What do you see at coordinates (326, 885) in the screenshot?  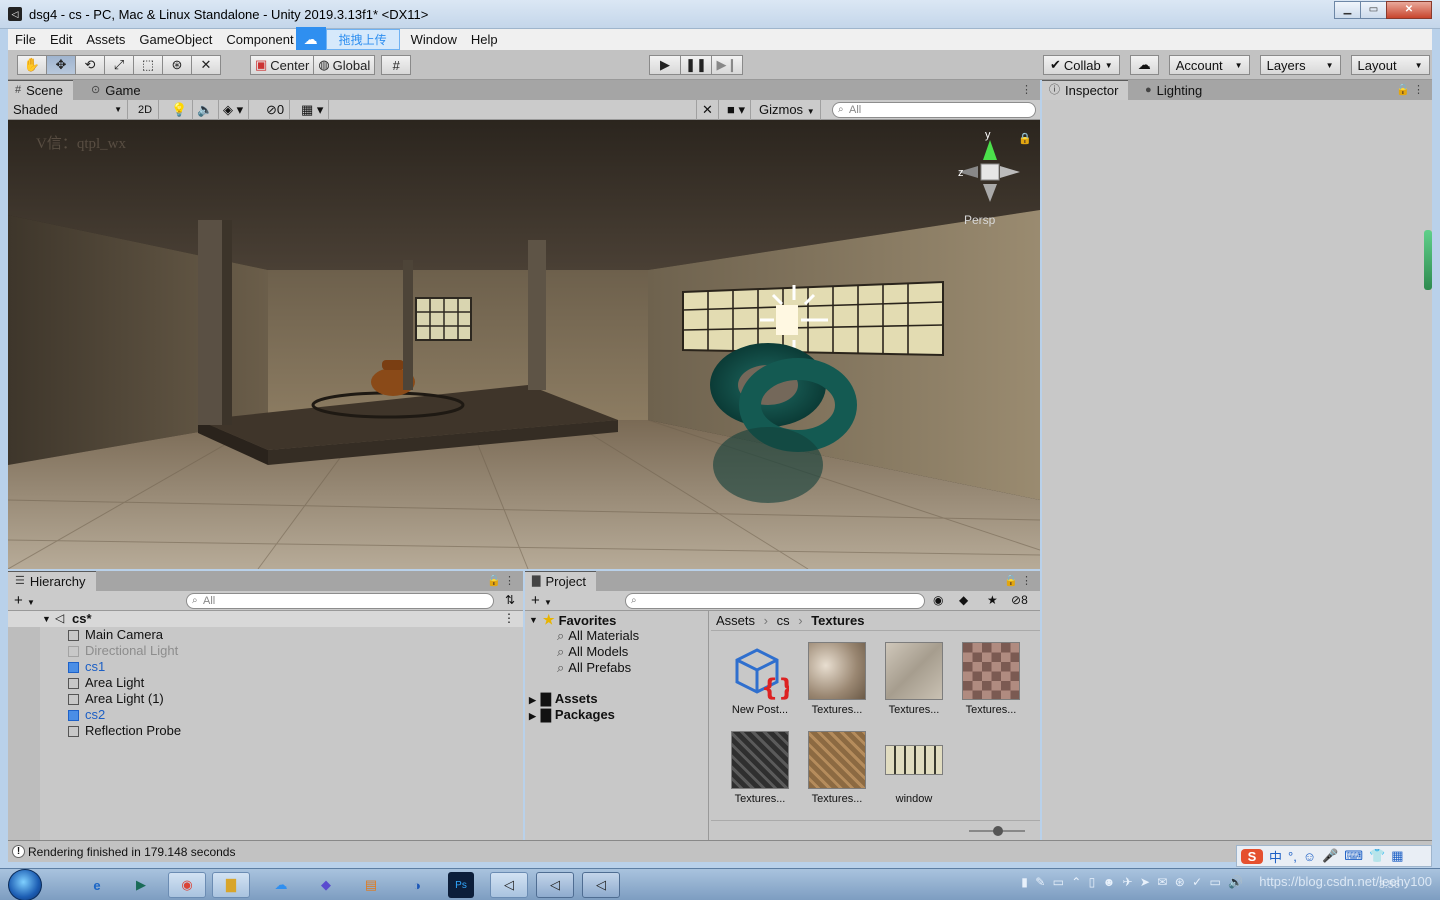 I see `app-icon: ◆` at bounding box center [326, 885].